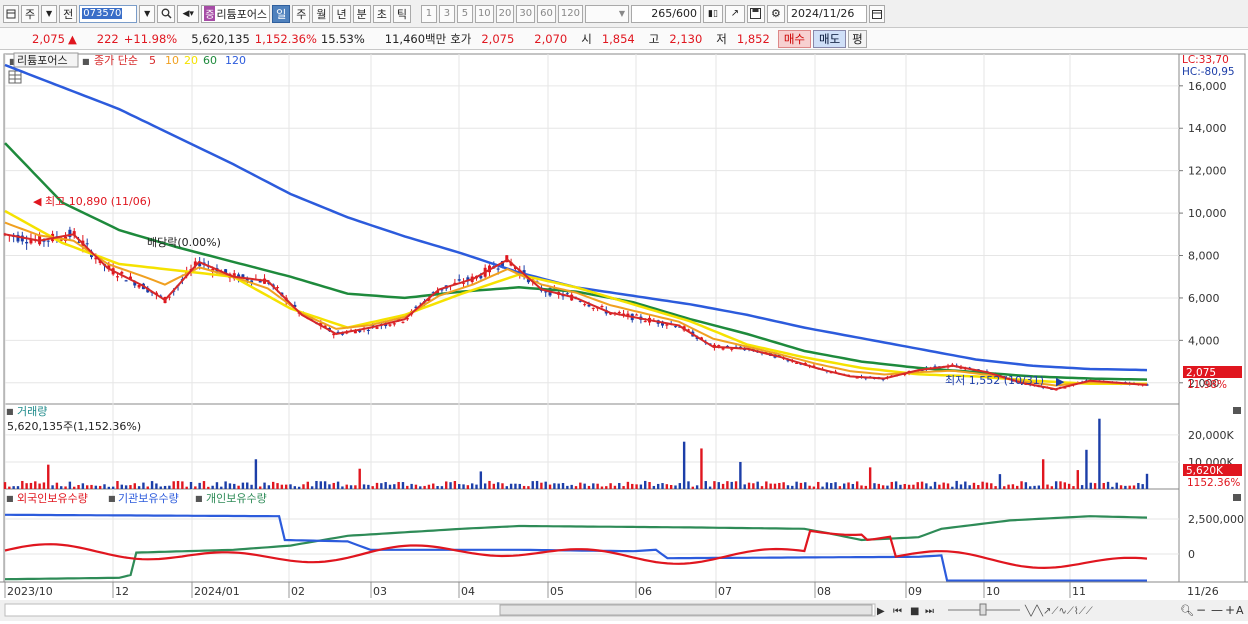 The height and width of the screenshot is (624, 1248). Describe the element at coordinates (401, 13) in the screenshot. I see `period-tick: 틱` at that location.